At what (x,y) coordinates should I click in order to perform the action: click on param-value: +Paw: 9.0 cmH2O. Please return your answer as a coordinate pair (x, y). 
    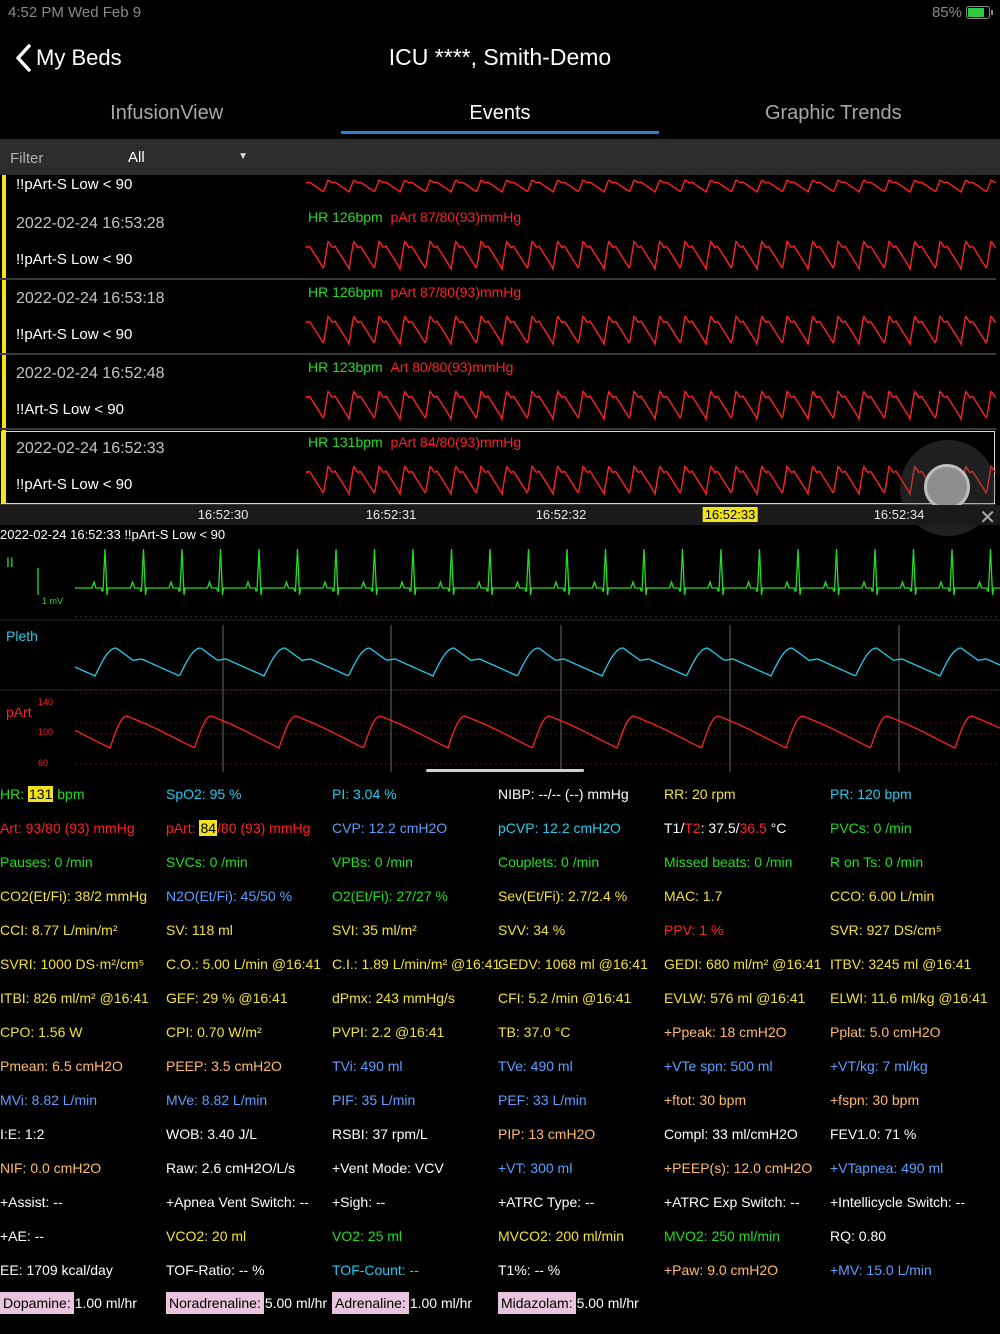
    Looking at the image, I should click on (721, 1270).